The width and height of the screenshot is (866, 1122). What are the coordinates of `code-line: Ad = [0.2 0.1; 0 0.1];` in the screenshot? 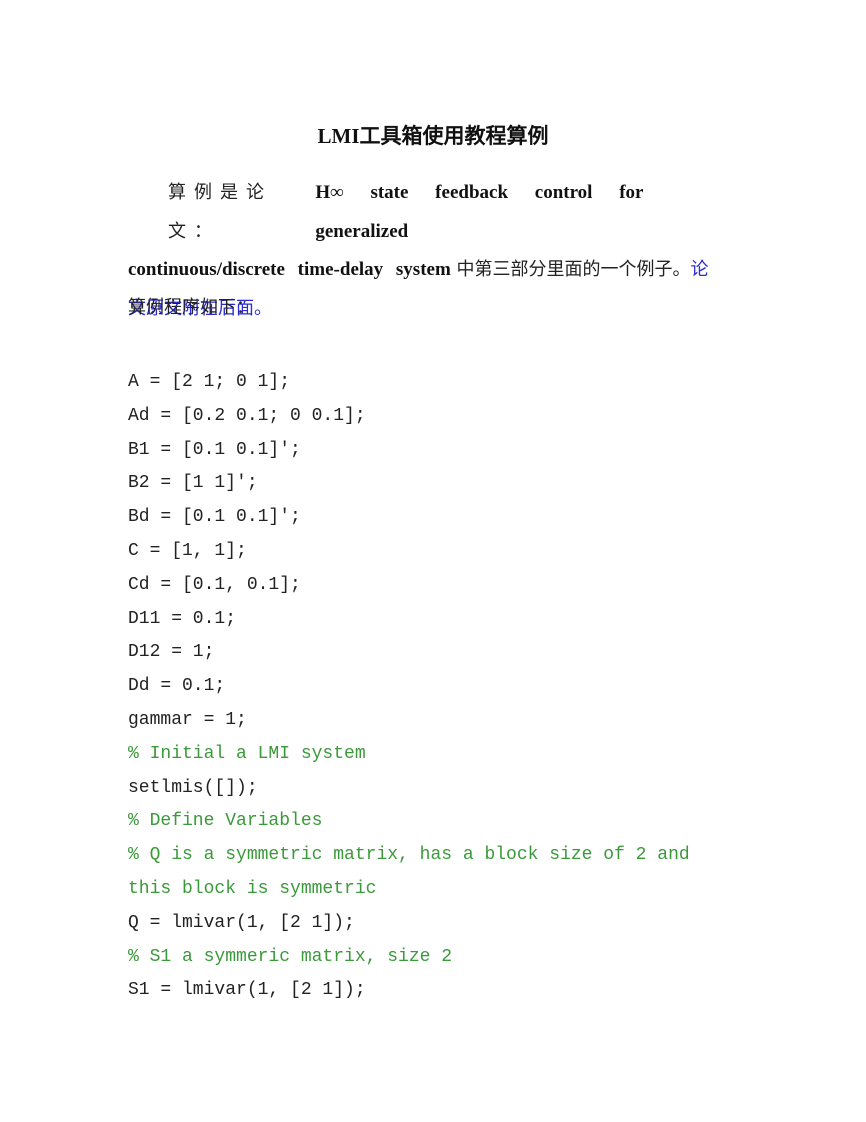 It's located at (247, 415).